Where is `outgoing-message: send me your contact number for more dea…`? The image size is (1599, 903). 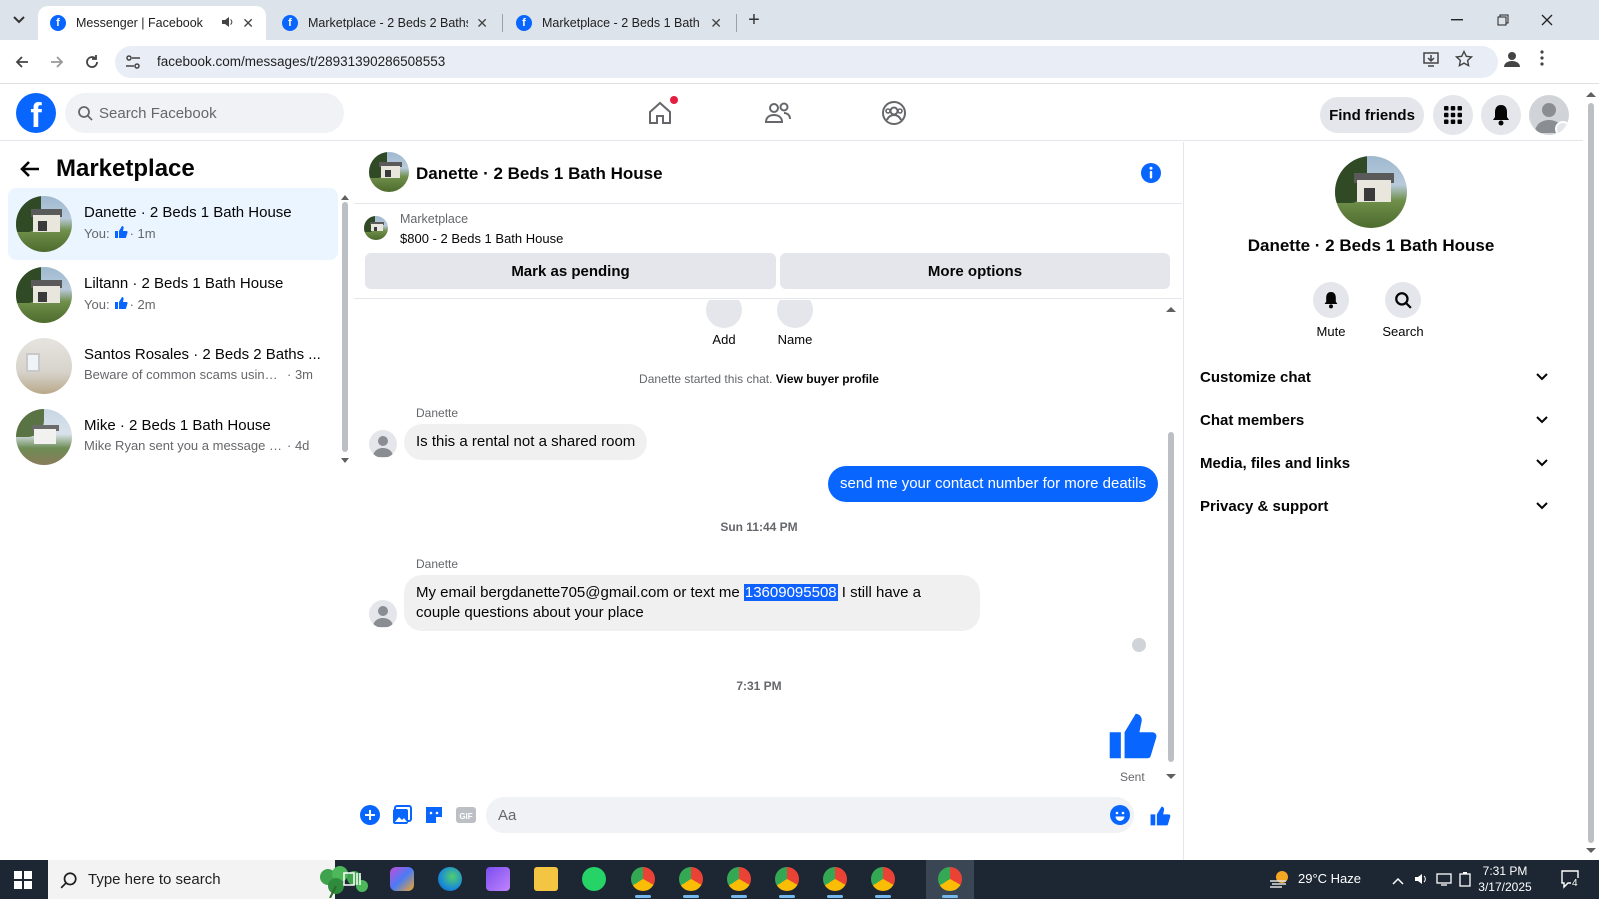 outgoing-message: send me your contact number for more dea… is located at coordinates (993, 484).